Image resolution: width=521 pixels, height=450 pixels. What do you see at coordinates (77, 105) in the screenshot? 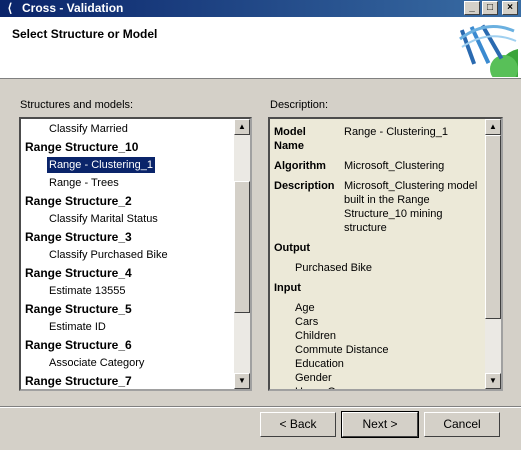
I see `structures-label: Structures and models:` at bounding box center [77, 105].